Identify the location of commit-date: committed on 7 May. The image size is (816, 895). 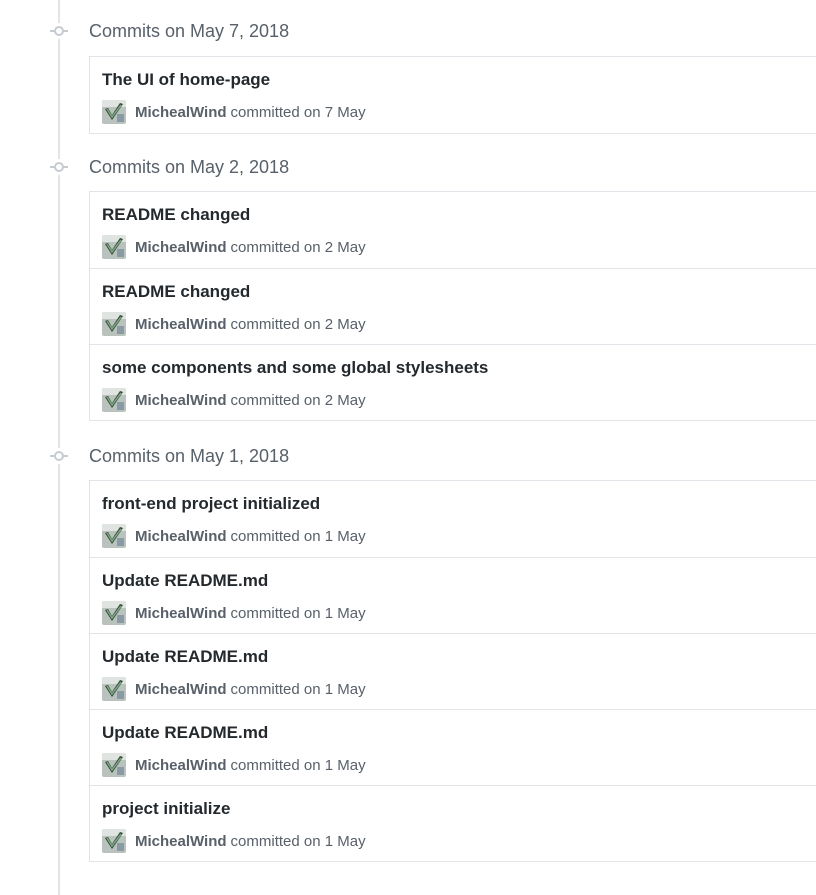
(298, 112).